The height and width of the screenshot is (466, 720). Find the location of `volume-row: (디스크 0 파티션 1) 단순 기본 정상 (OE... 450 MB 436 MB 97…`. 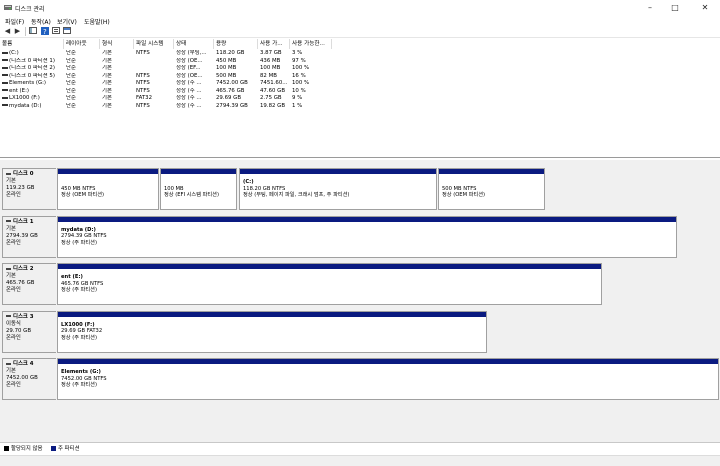

volume-row: (디스크 0 파티션 1) 단순 기본 정상 (OE... 450 MB 436 MB 97… is located at coordinates (360, 62).